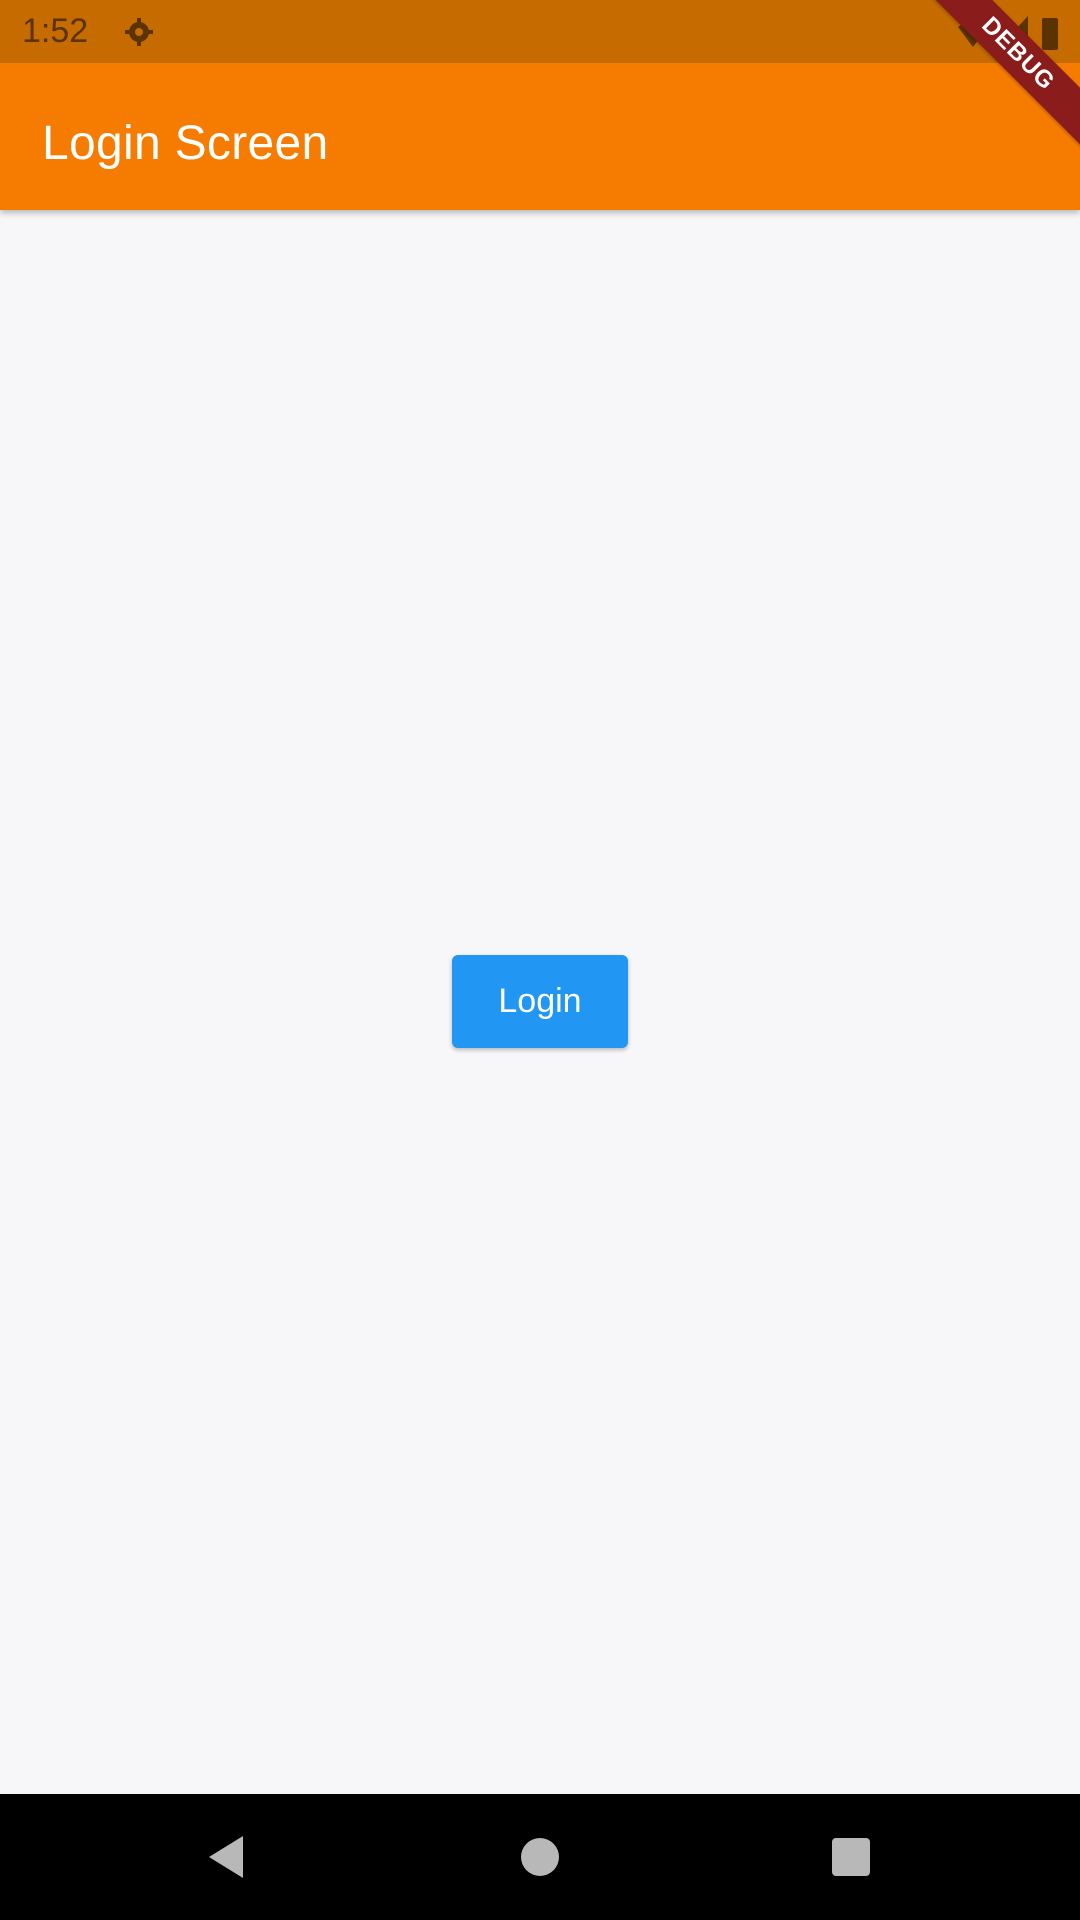 The image size is (1080, 1920). I want to click on home-button, so click(540, 1857).